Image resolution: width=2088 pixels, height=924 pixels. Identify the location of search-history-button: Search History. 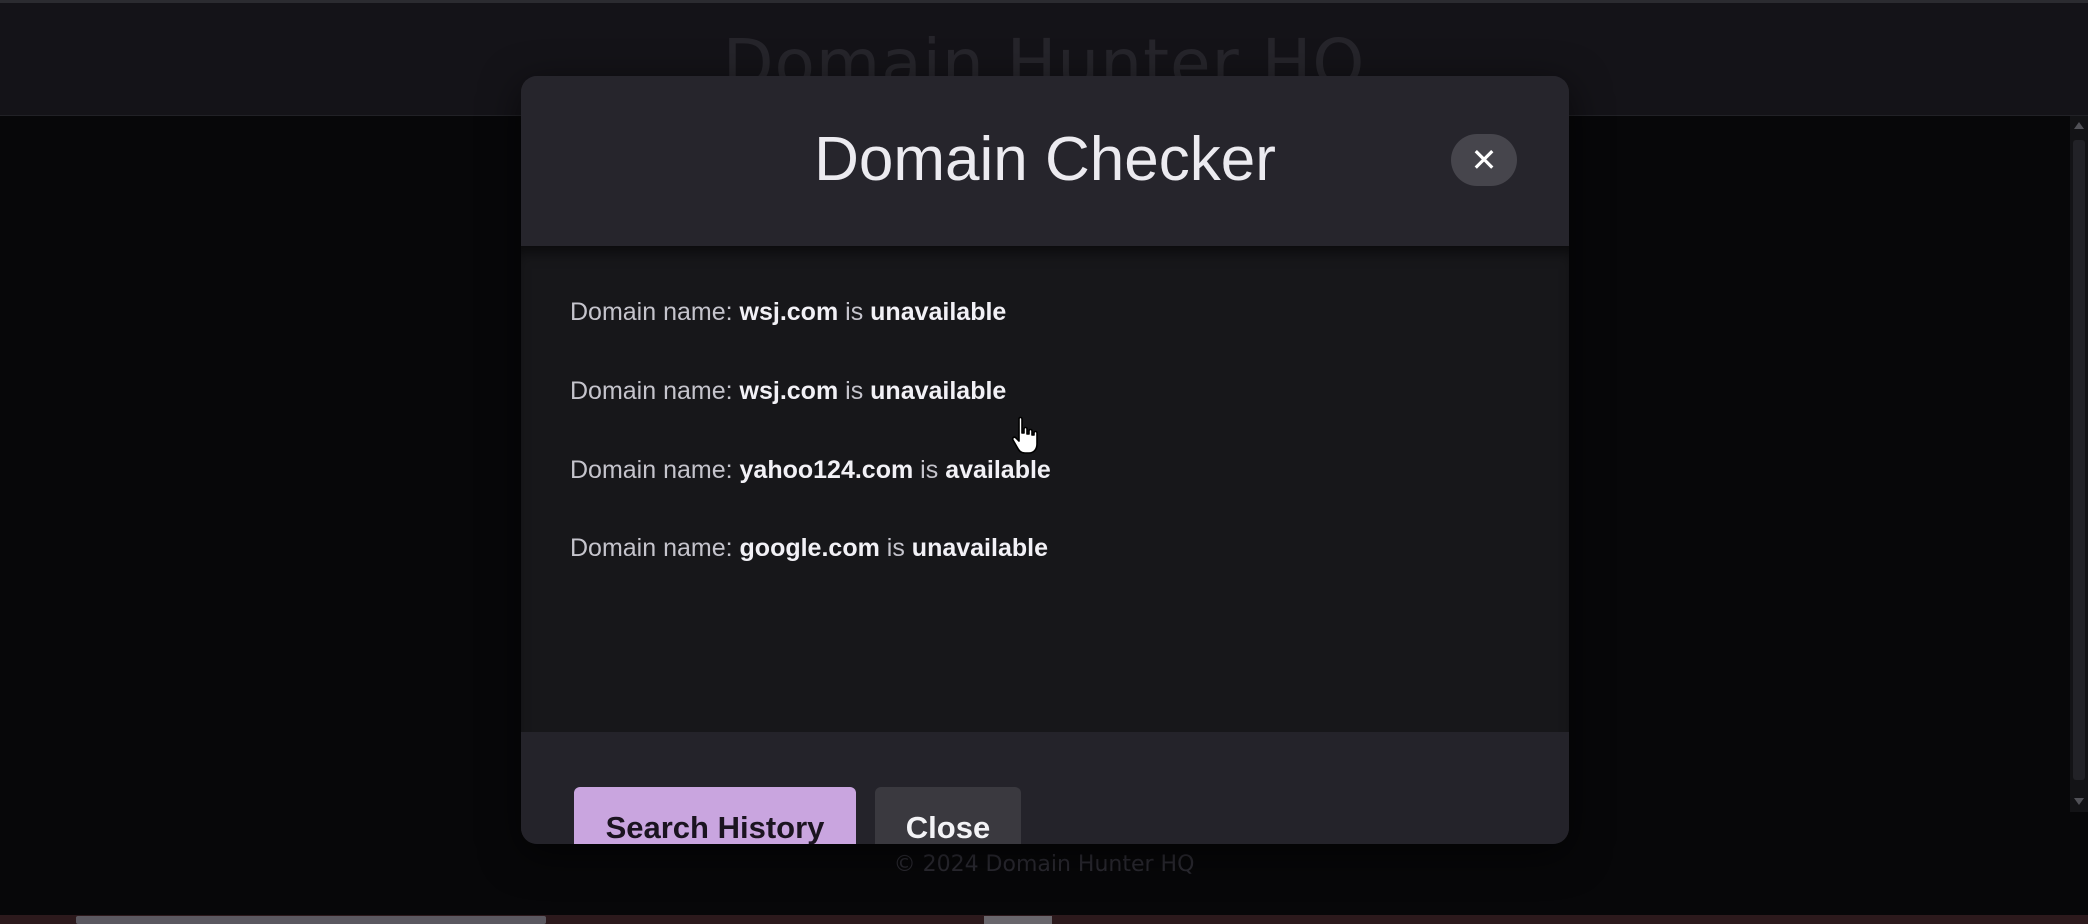
(715, 815).